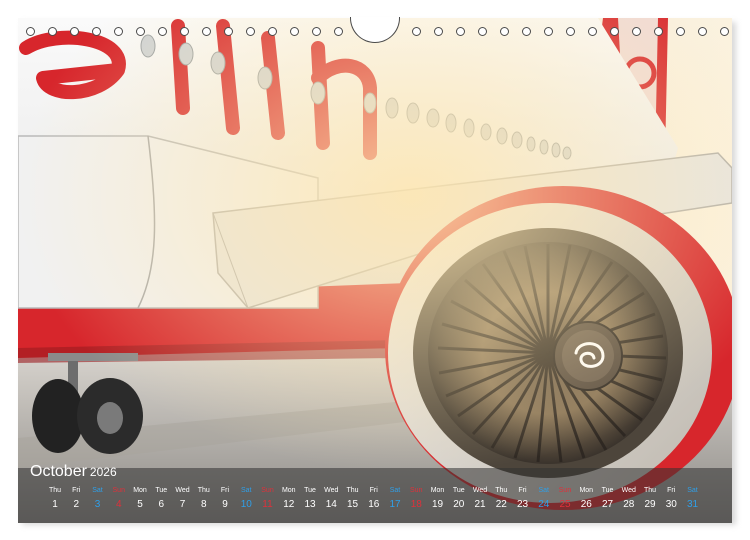  I want to click on day-number: 4, so click(118, 504).